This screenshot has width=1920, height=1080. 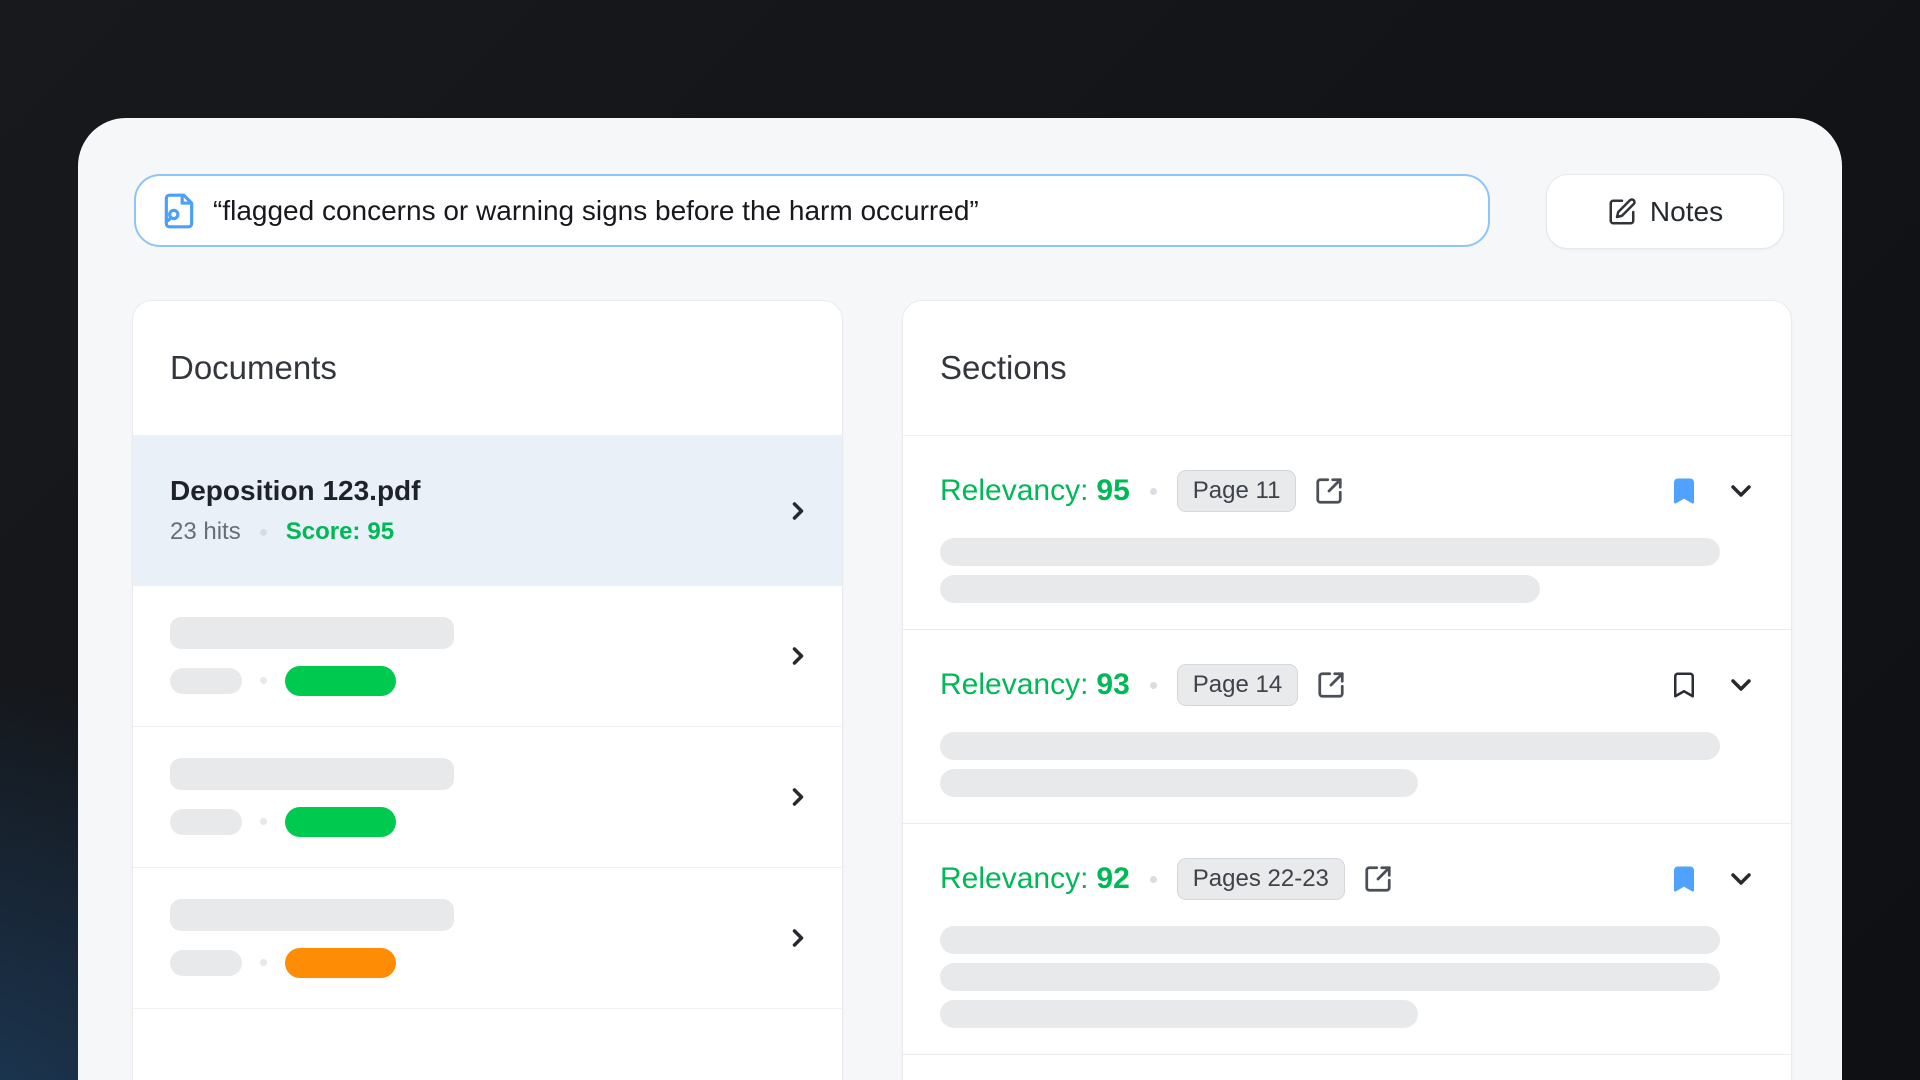 What do you see at coordinates (295, 510) in the screenshot?
I see `document-info: Deposition 123.pdf 23 hits Score: 95` at bounding box center [295, 510].